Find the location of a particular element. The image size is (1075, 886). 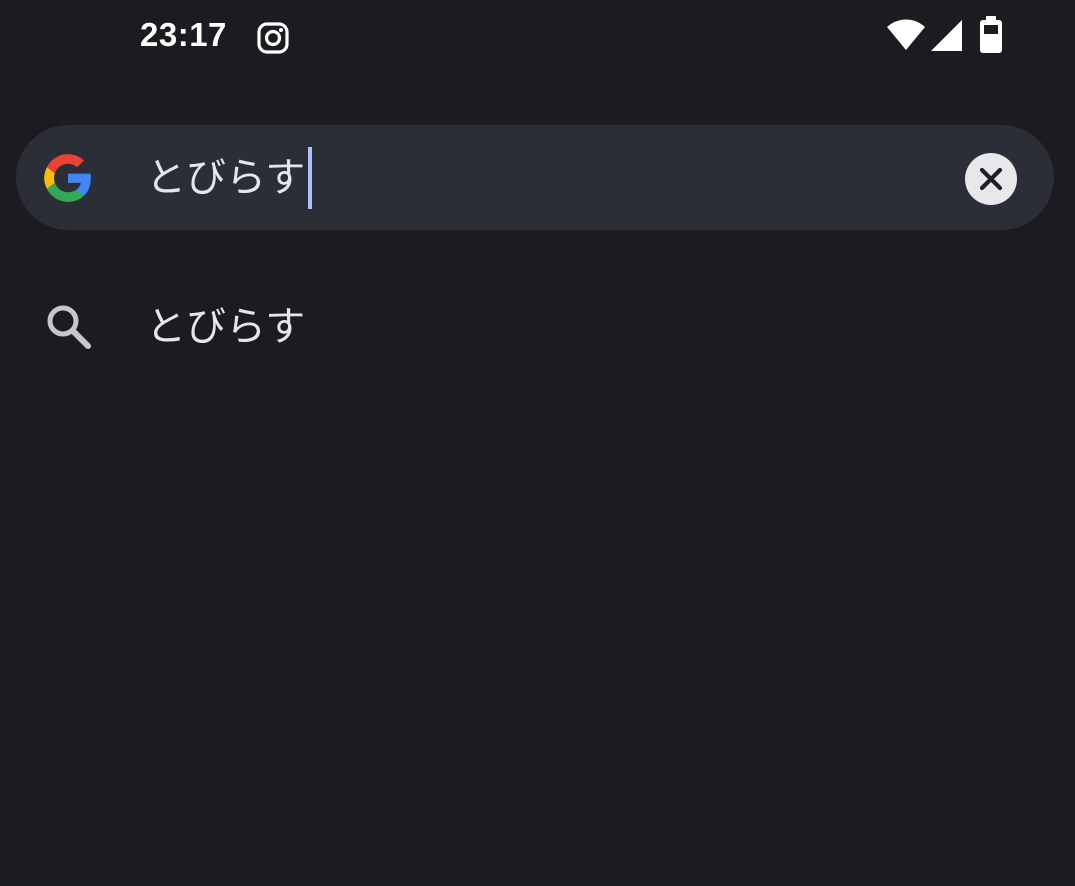

google-logo-icon is located at coordinates (67, 178).